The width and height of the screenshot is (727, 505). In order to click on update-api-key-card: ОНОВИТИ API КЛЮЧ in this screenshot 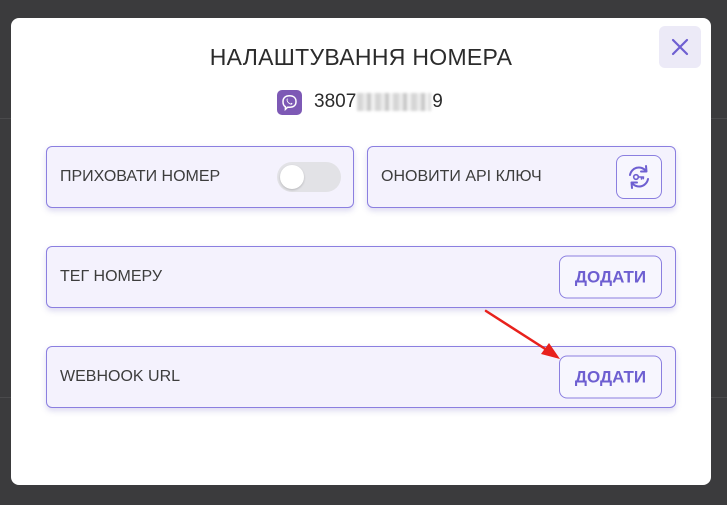, I will do `click(521, 177)`.